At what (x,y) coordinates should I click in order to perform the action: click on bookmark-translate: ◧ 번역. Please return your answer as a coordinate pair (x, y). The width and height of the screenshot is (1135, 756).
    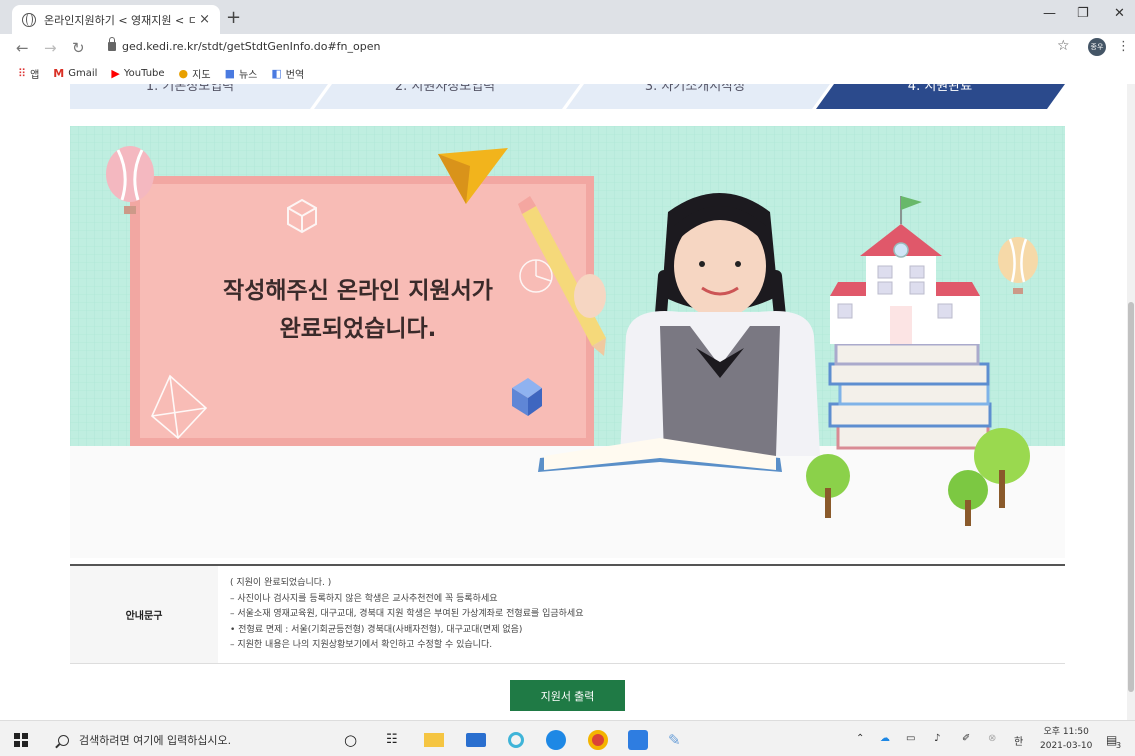
    Looking at the image, I should click on (287, 73).